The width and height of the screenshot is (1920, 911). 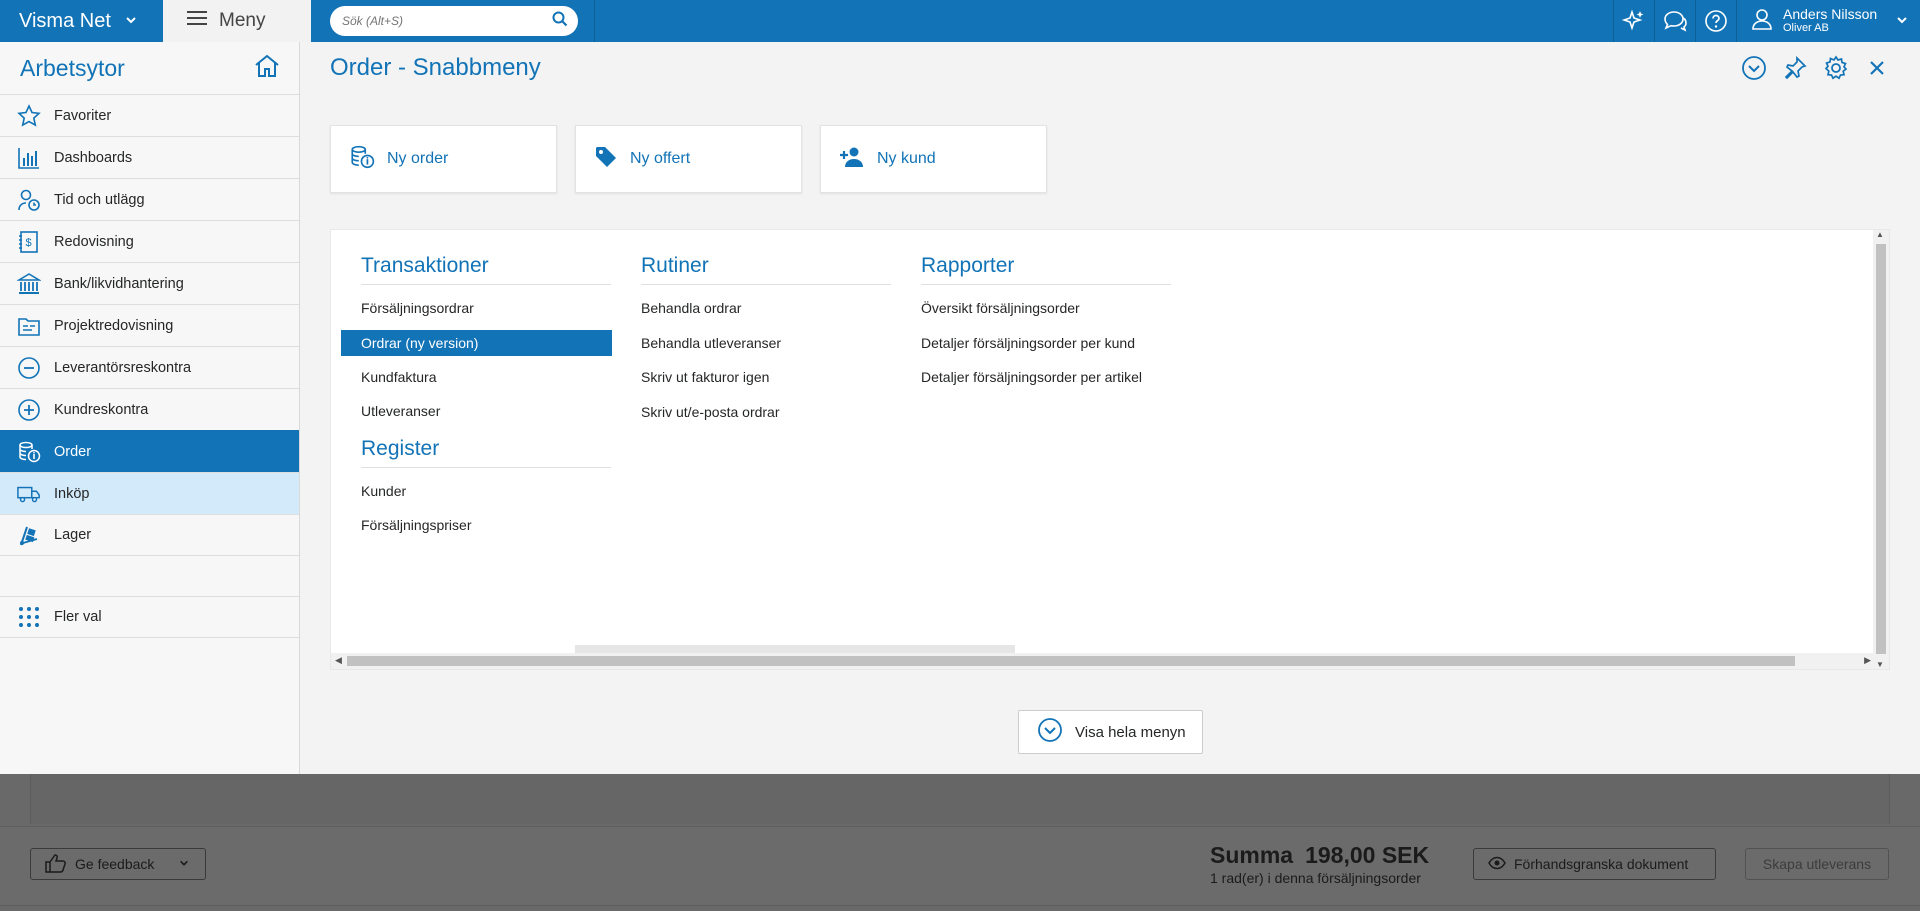 I want to click on brand-switcher: Visma Net, so click(x=81, y=21).